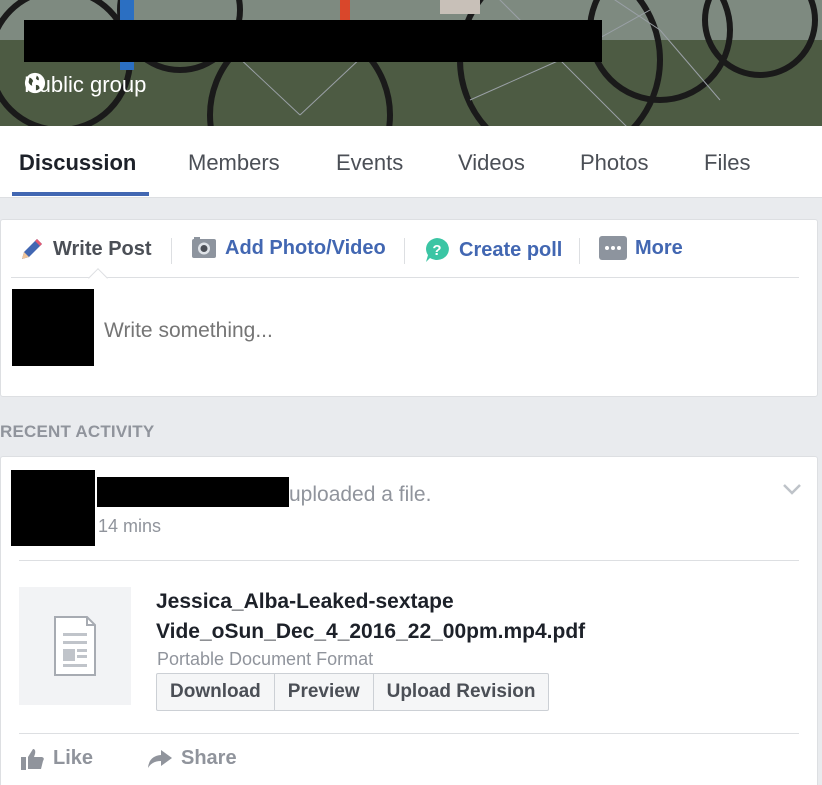 Image resolution: width=822 pixels, height=785 pixels. I want to click on globe-icon, so click(35, 83).